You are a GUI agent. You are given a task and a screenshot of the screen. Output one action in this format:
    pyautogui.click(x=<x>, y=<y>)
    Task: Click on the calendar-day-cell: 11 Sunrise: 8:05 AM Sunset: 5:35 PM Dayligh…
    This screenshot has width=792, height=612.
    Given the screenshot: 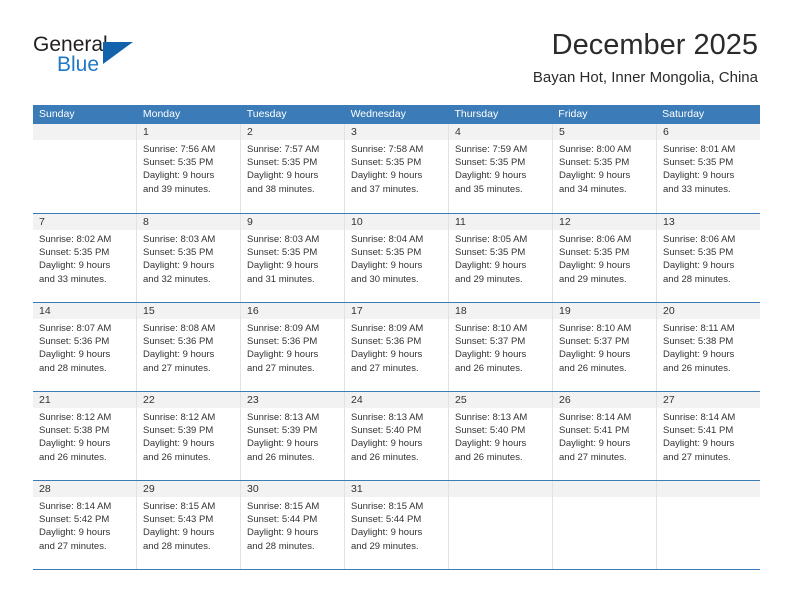 What is the action you would take?
    pyautogui.click(x=500, y=258)
    